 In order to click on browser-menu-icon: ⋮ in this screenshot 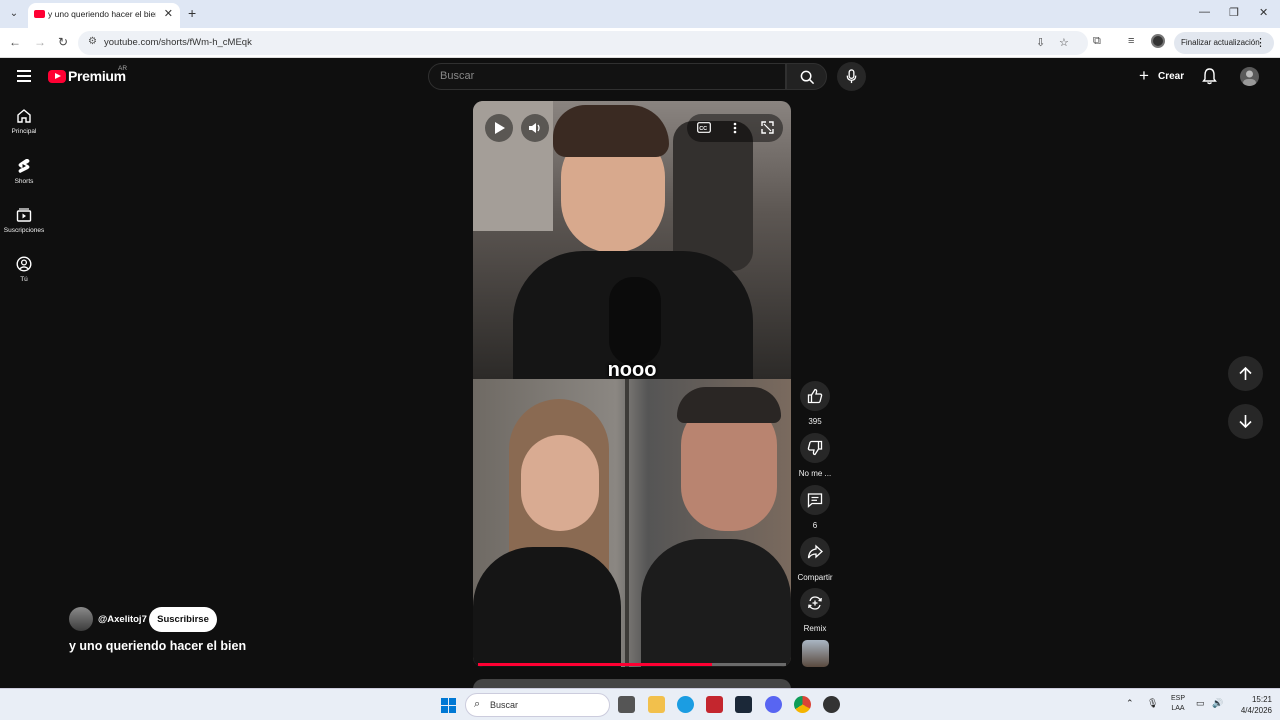, I will do `click(1260, 42)`.